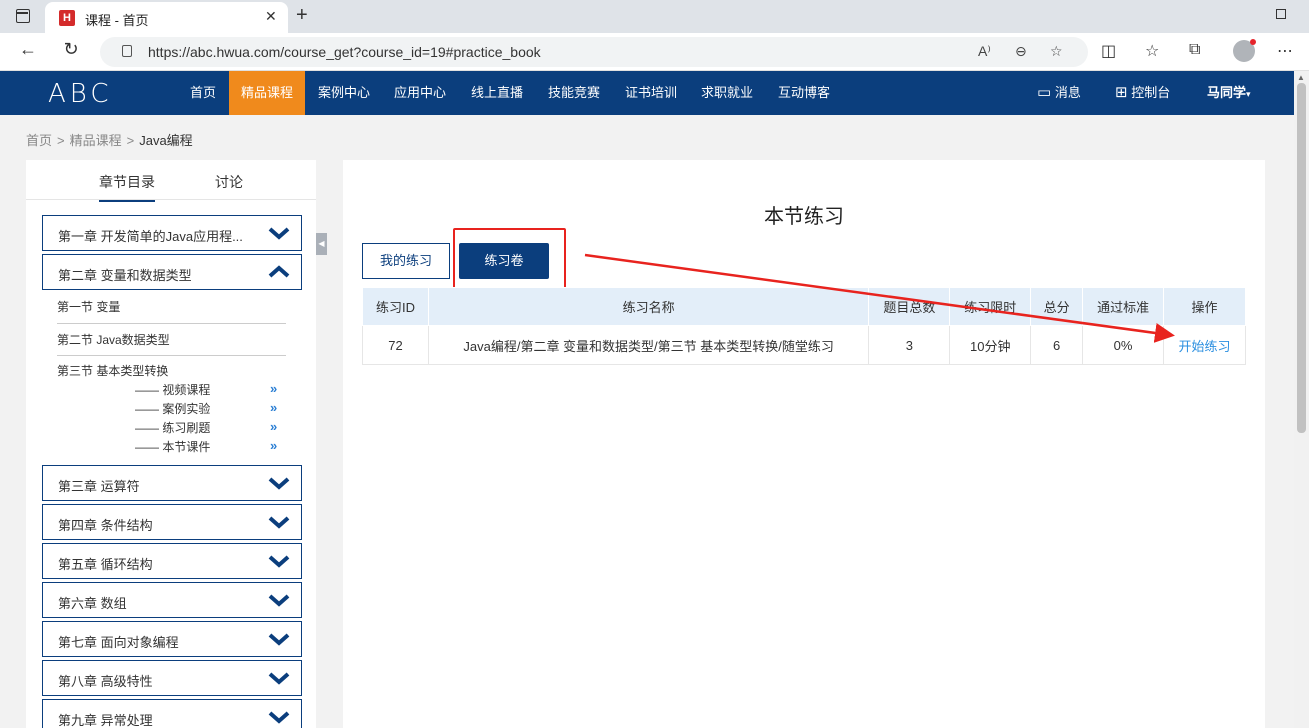 Image resolution: width=1309 pixels, height=728 pixels. What do you see at coordinates (125, 275) in the screenshot?
I see `chapter-label: 第二章 变量和数据类型` at bounding box center [125, 275].